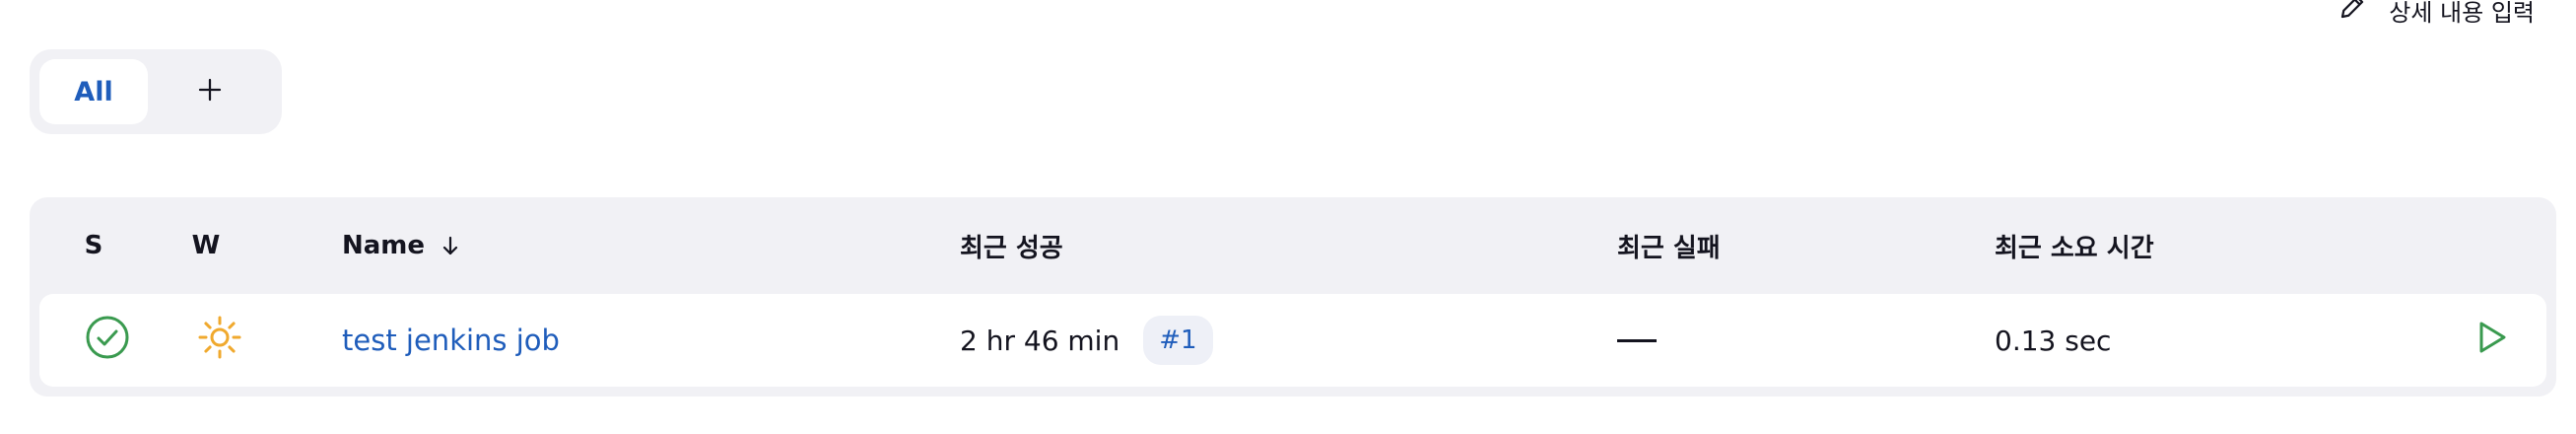  Describe the element at coordinates (93, 245) in the screenshot. I see `column-header-status: S` at that location.